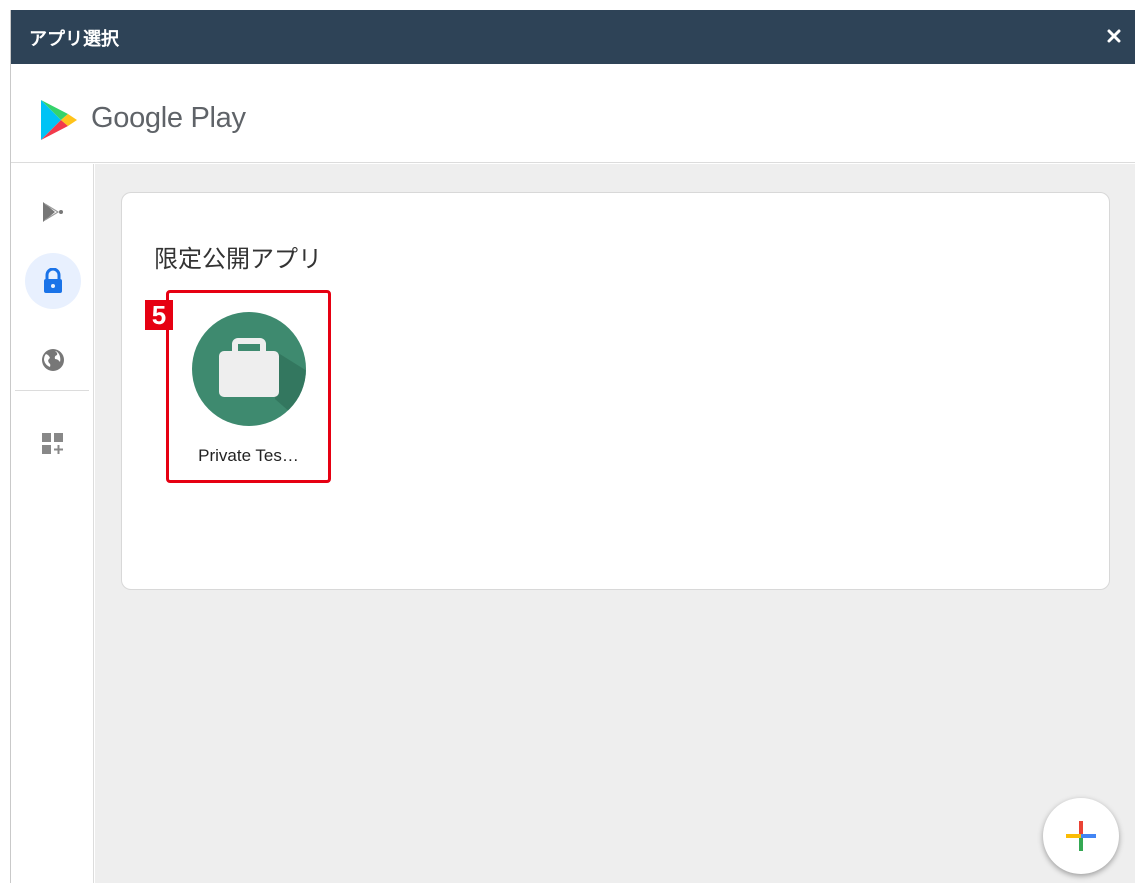 The width and height of the screenshot is (1135, 883). I want to click on dialog-title: アプリ選択, so click(74, 39).